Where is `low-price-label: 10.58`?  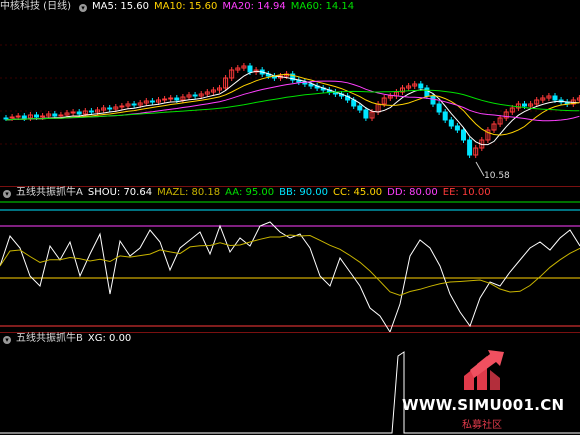
low-price-label: 10.58 is located at coordinates (497, 176).